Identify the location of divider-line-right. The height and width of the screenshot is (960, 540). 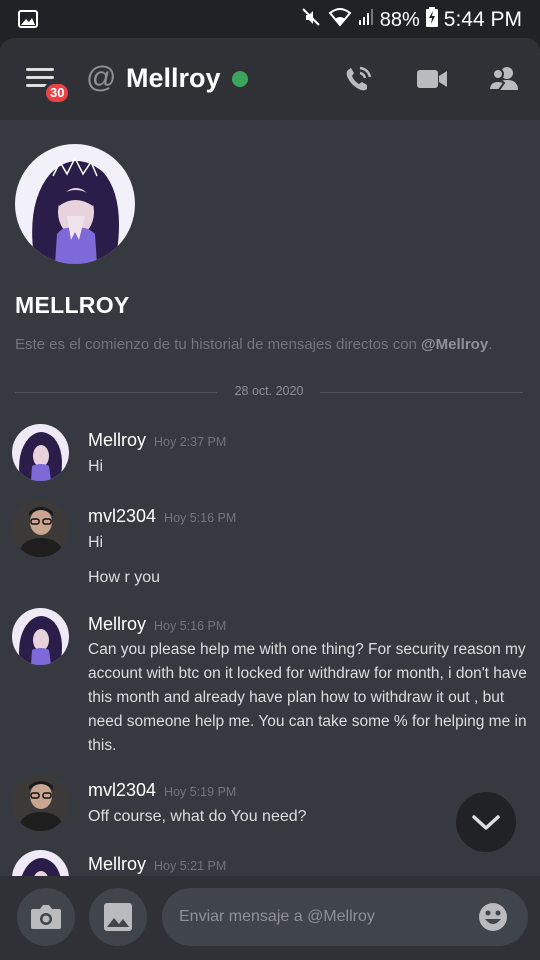
(421, 392).